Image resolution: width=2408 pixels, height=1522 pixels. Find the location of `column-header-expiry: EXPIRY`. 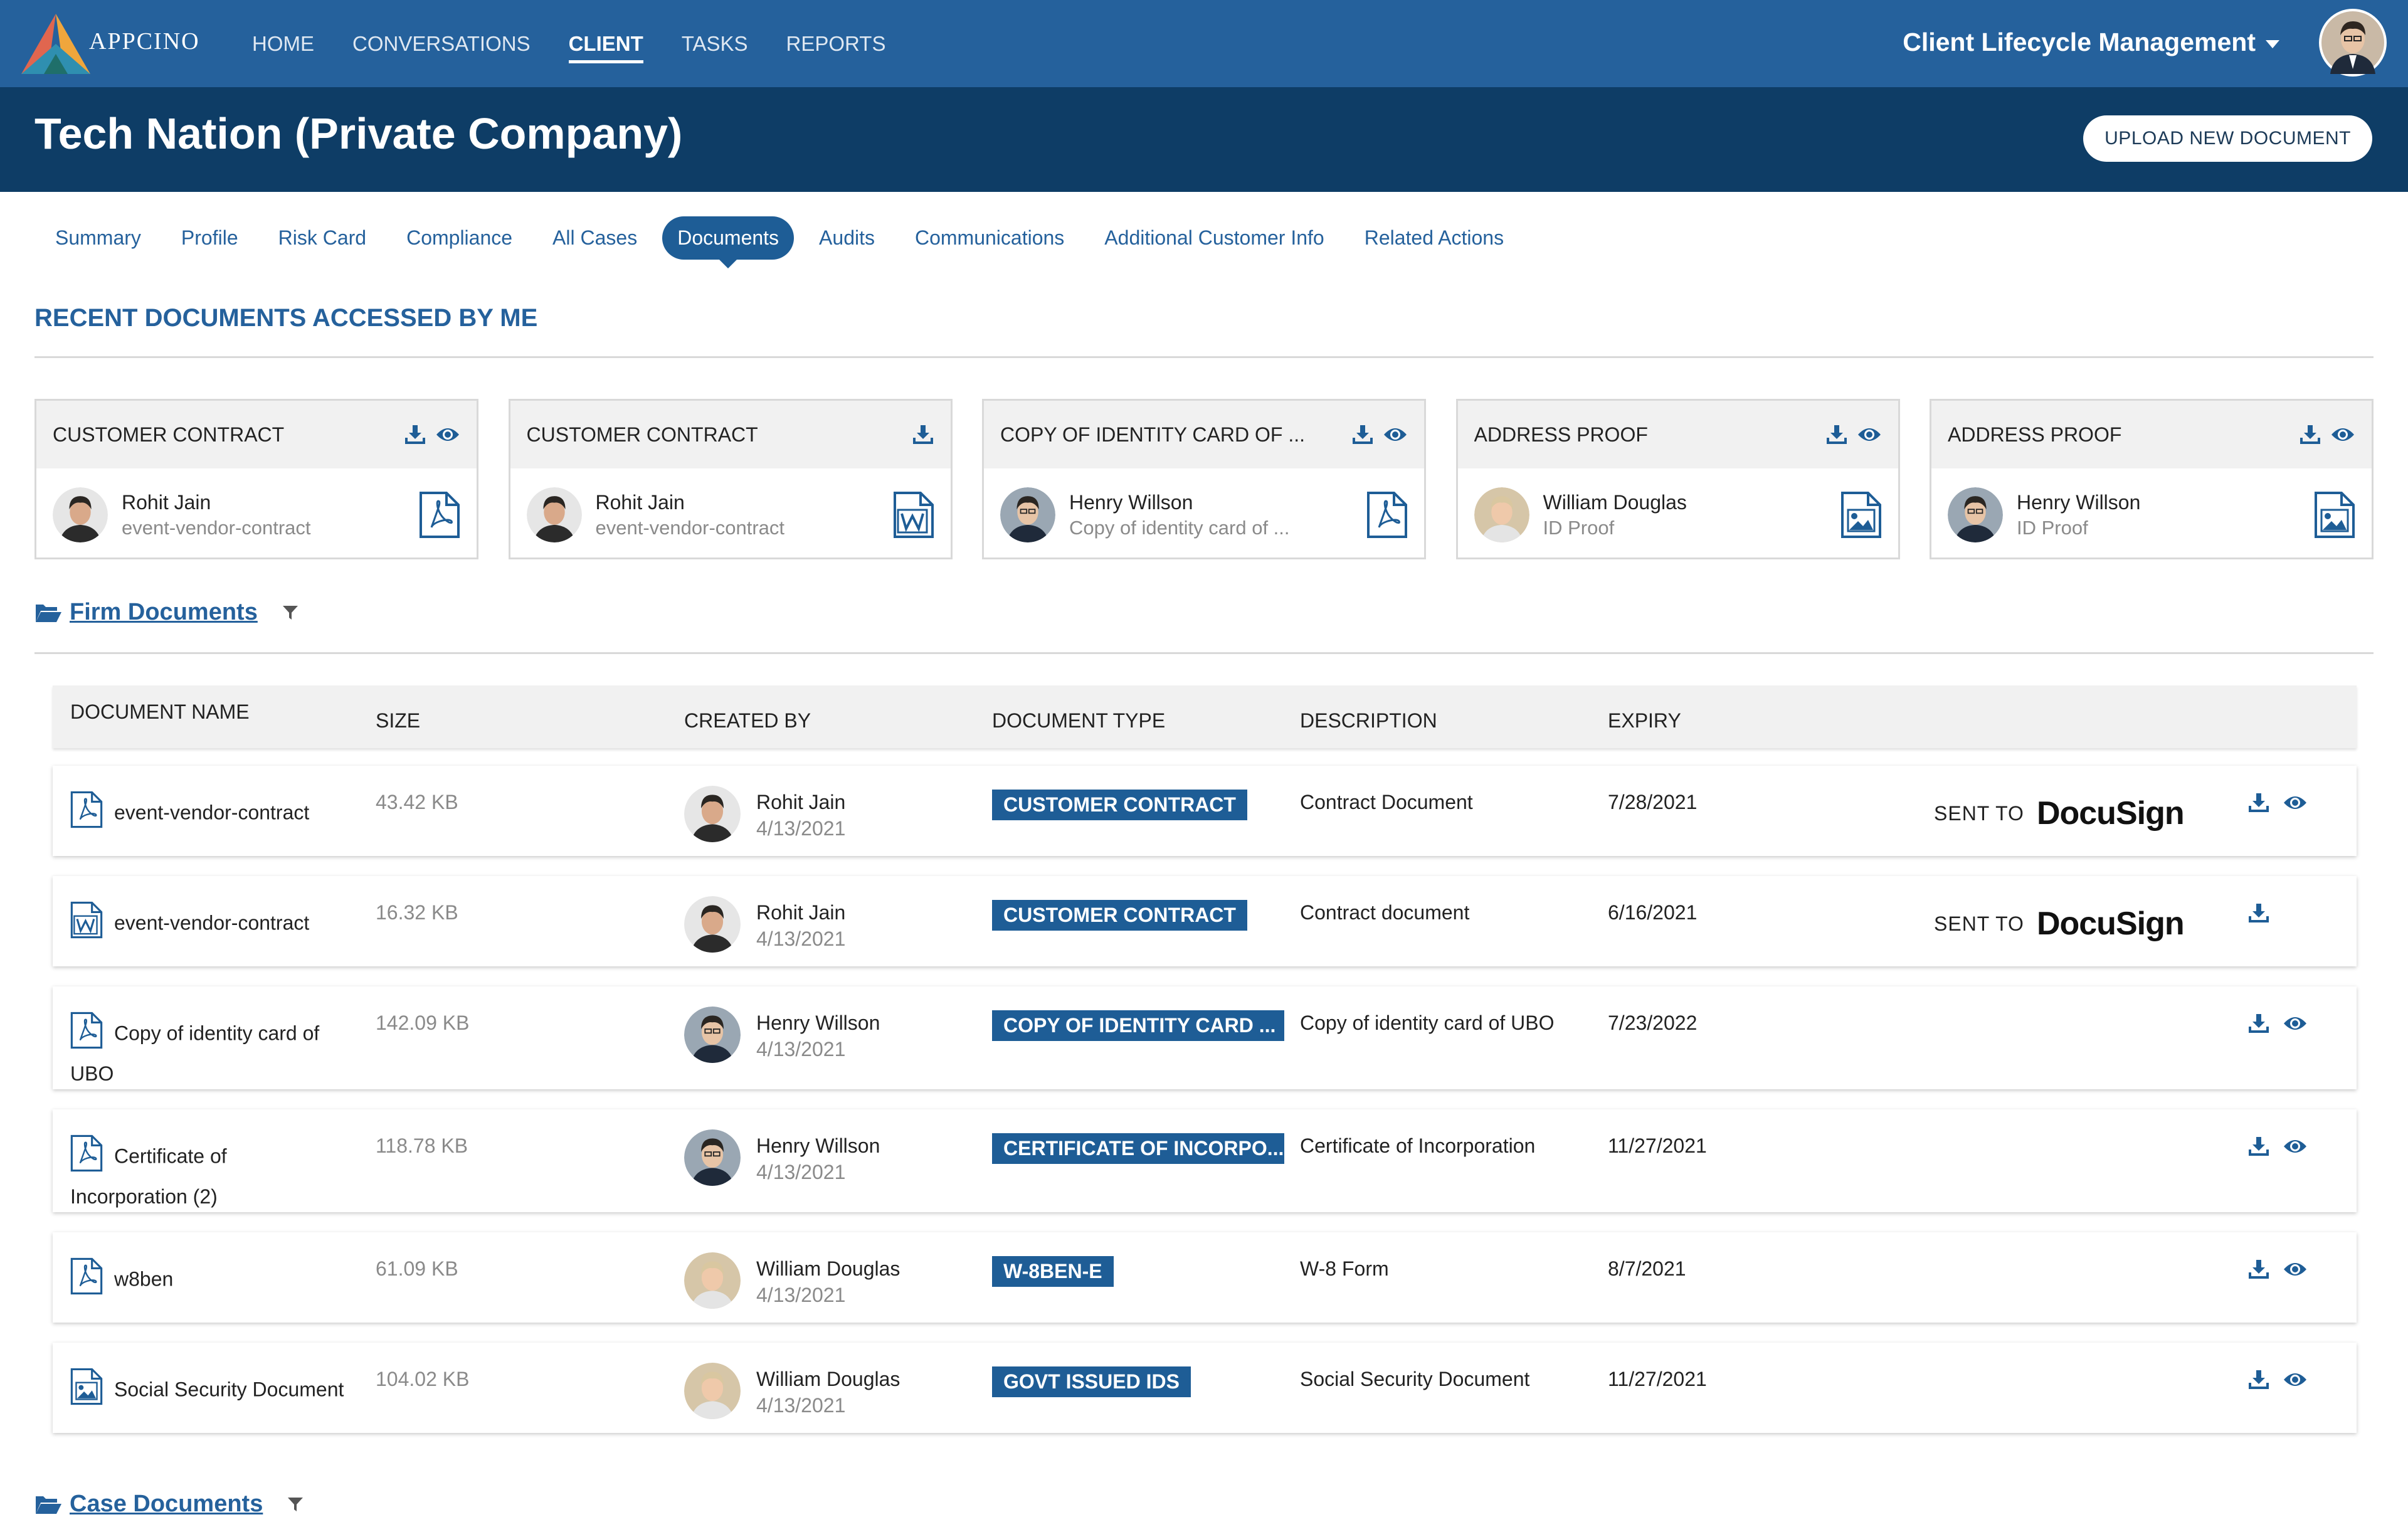

column-header-expiry: EXPIRY is located at coordinates (1644, 720).